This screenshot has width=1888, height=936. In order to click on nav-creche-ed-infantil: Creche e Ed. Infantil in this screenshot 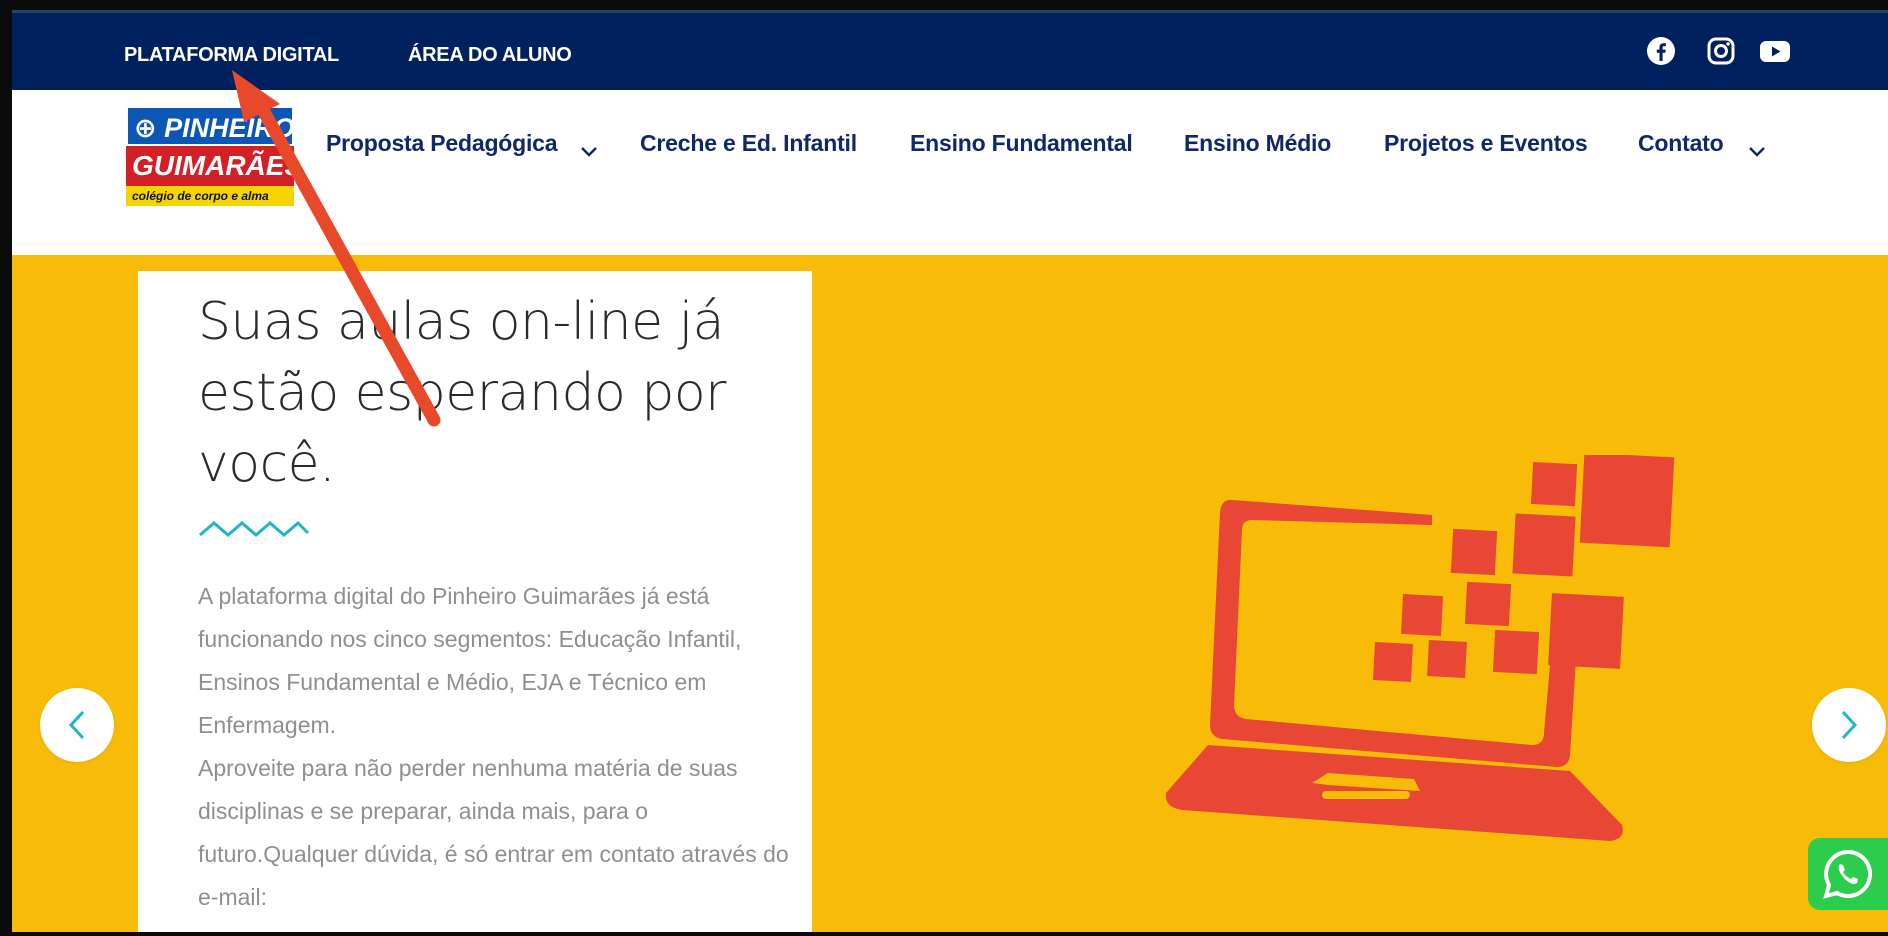, I will do `click(748, 143)`.